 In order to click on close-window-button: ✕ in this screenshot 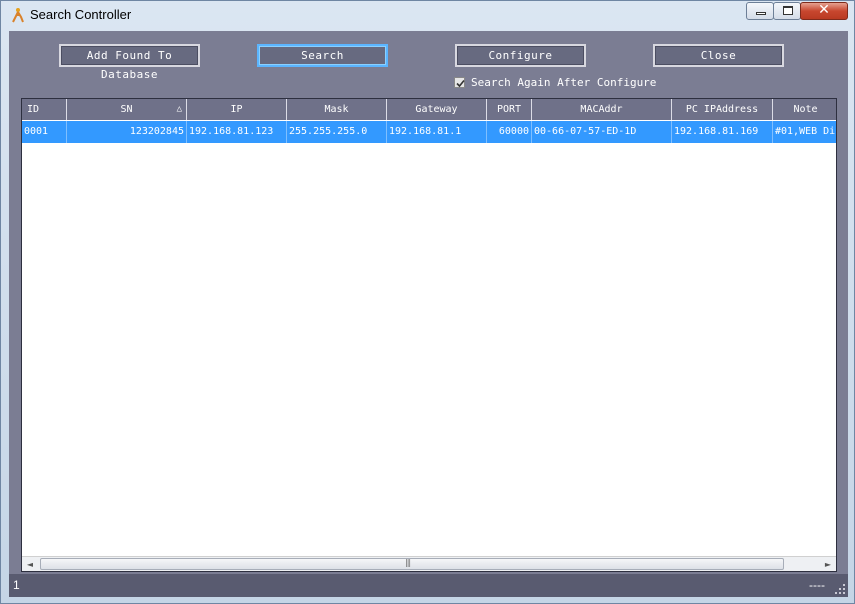, I will do `click(824, 11)`.